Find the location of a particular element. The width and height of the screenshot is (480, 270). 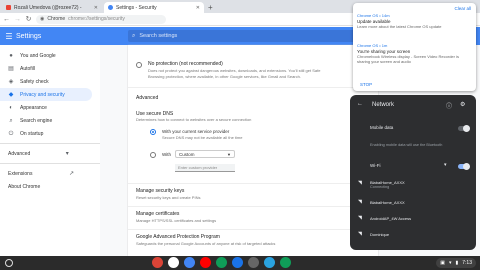

battery-icon: ▮ is located at coordinates (457, 263).